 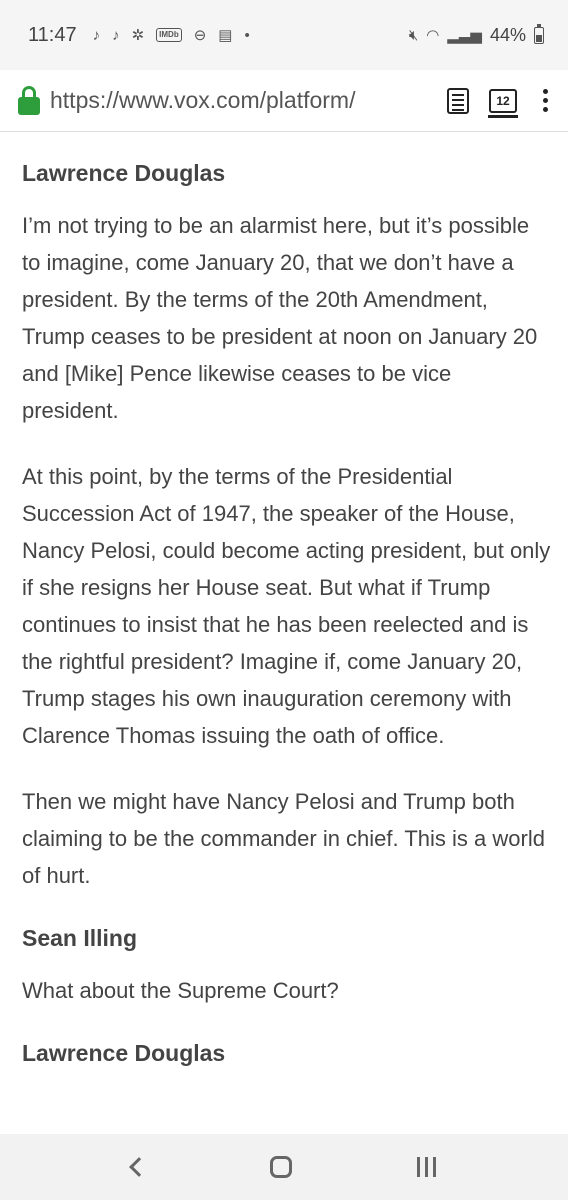 I want to click on home-icon, so click(x=281, y=1167).